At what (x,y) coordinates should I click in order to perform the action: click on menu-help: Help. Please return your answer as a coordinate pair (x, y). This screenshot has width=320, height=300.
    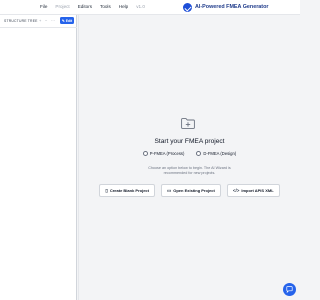
    Looking at the image, I should click on (123, 7).